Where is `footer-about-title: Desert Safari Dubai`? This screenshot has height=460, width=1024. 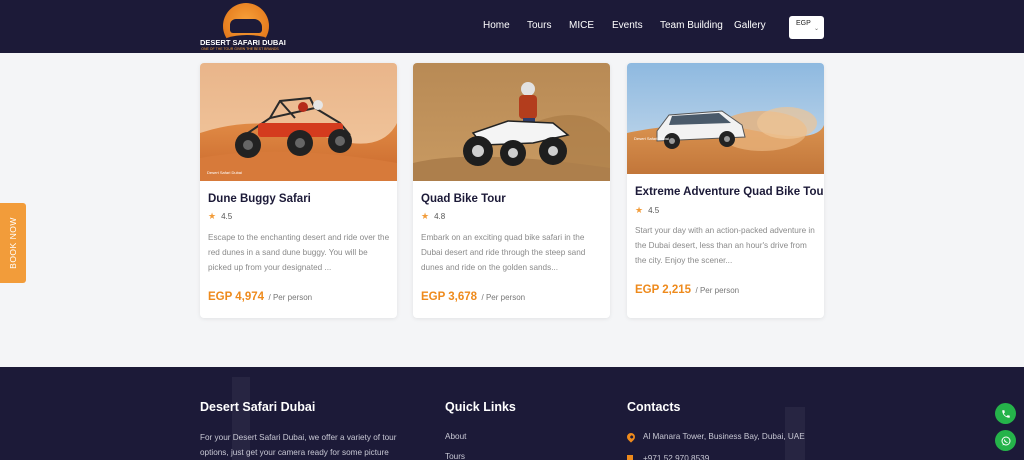
footer-about-title: Desert Safari Dubai is located at coordinates (258, 407).